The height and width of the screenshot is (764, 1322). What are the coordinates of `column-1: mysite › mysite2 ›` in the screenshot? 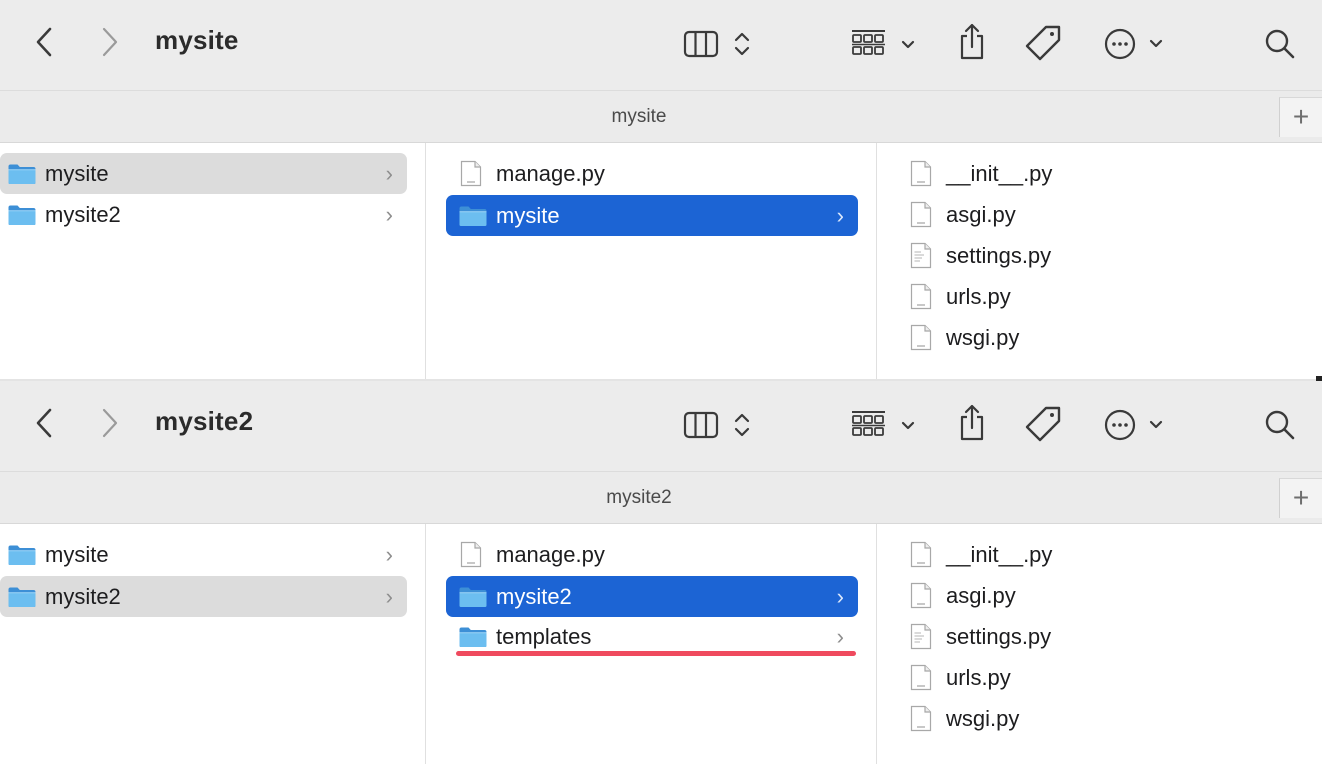 It's located at (213, 644).